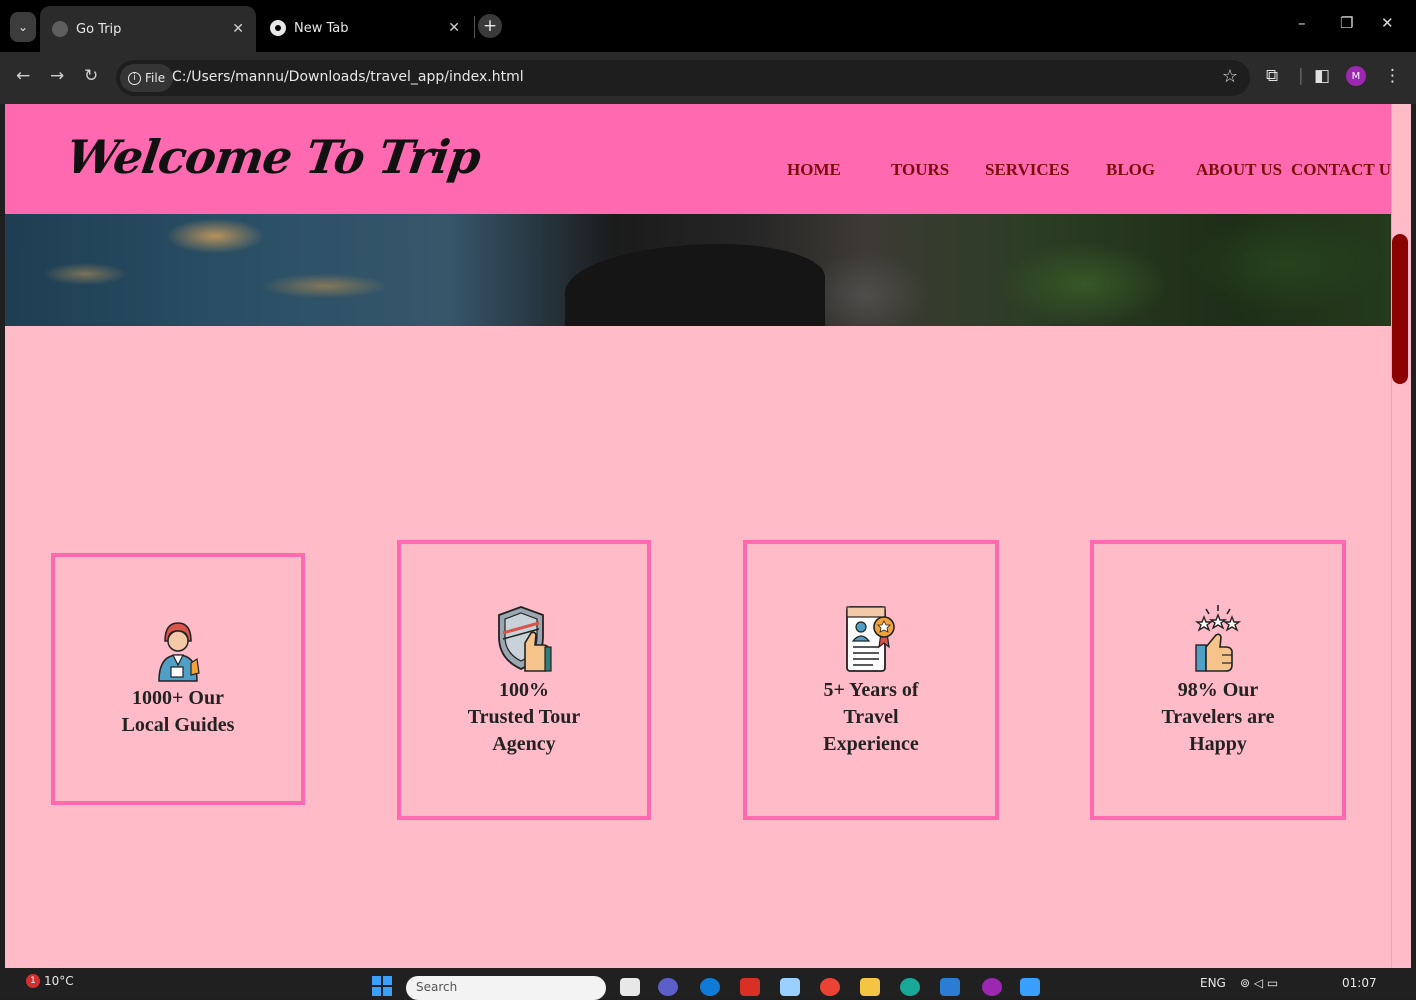 Image resolution: width=1416 pixels, height=1000 pixels. I want to click on word-app-icon, so click(950, 987).